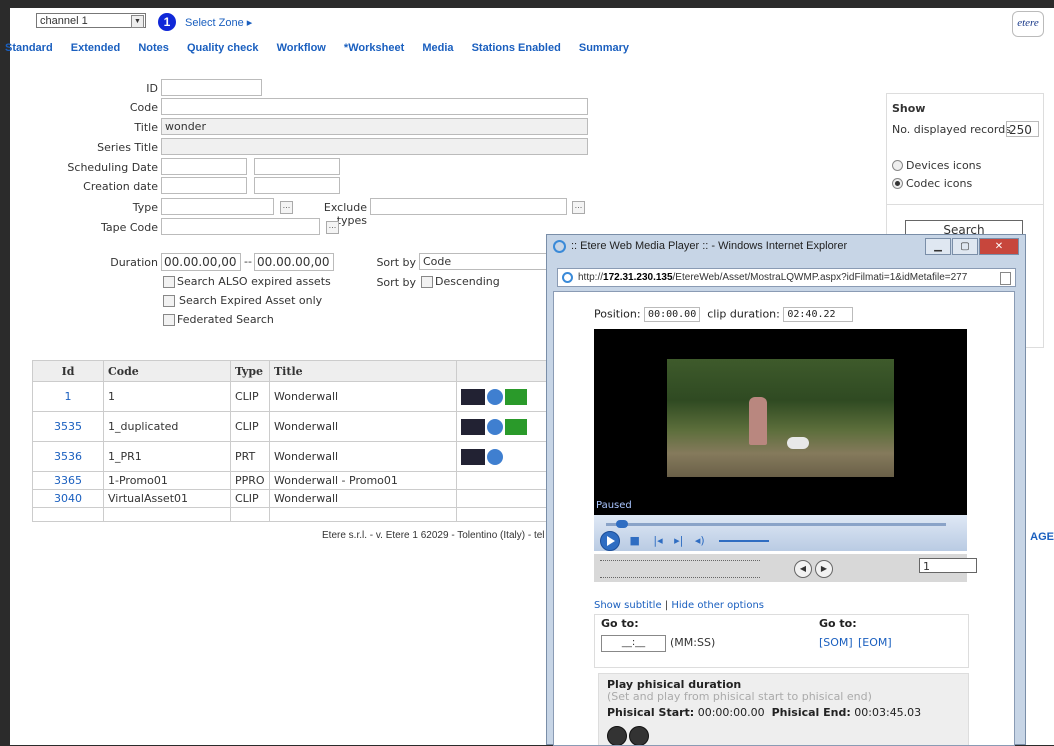 The width and height of the screenshot is (1054, 746). What do you see at coordinates (489, 261) in the screenshot?
I see `sort-by-select: Code` at bounding box center [489, 261].